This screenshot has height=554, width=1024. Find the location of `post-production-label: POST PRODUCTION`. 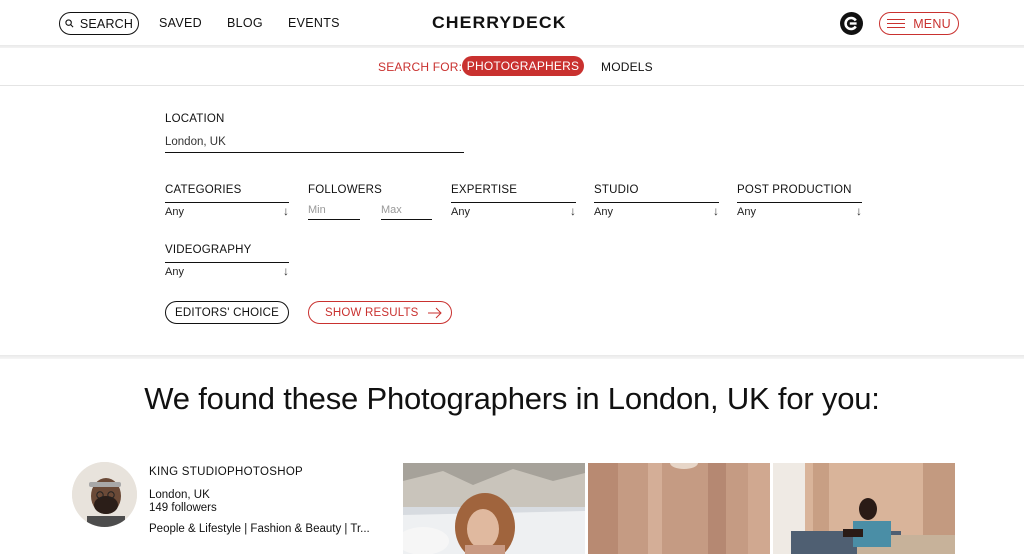

post-production-label: POST PRODUCTION is located at coordinates (794, 190).